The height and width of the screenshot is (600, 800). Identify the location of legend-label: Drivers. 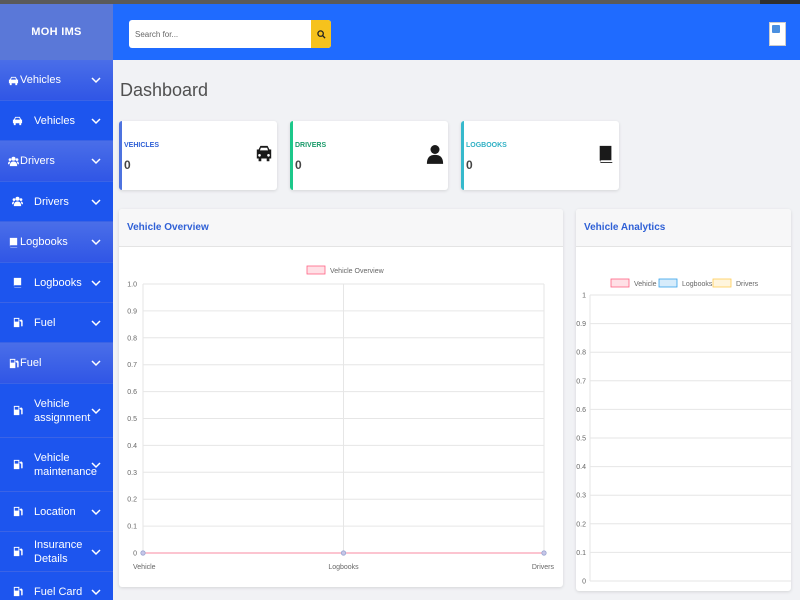
(747, 284).